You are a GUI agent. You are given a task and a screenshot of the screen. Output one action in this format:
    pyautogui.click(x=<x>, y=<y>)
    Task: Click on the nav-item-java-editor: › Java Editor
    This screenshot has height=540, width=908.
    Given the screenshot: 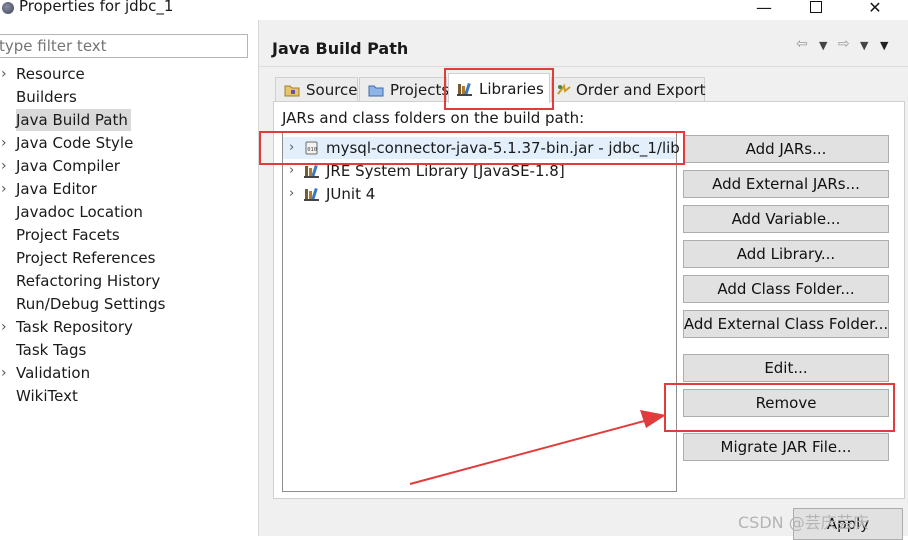 What is the action you would take?
    pyautogui.click(x=125, y=189)
    